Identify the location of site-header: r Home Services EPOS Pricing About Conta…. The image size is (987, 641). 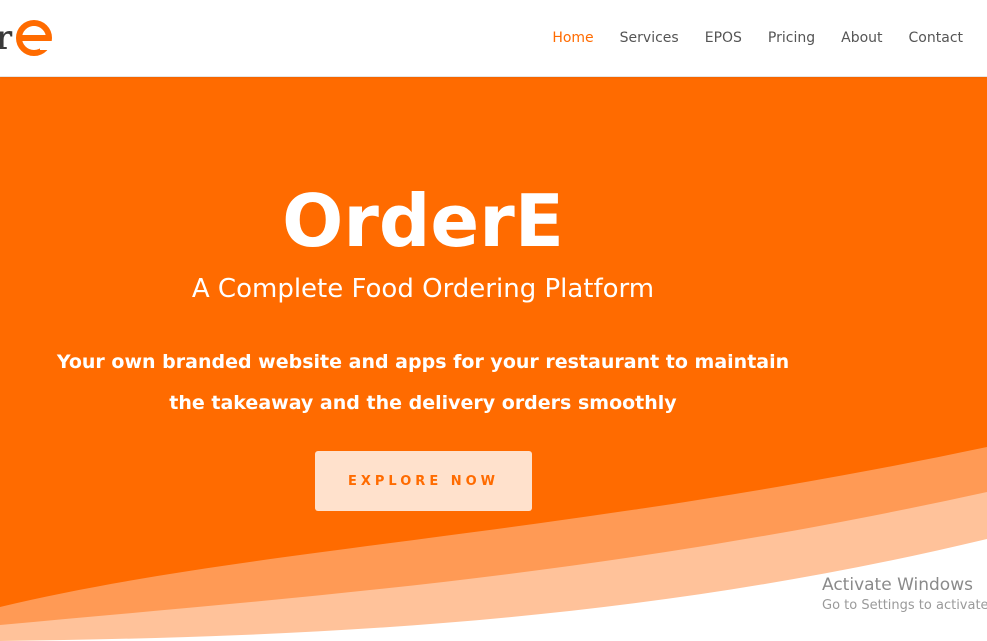
(493, 38).